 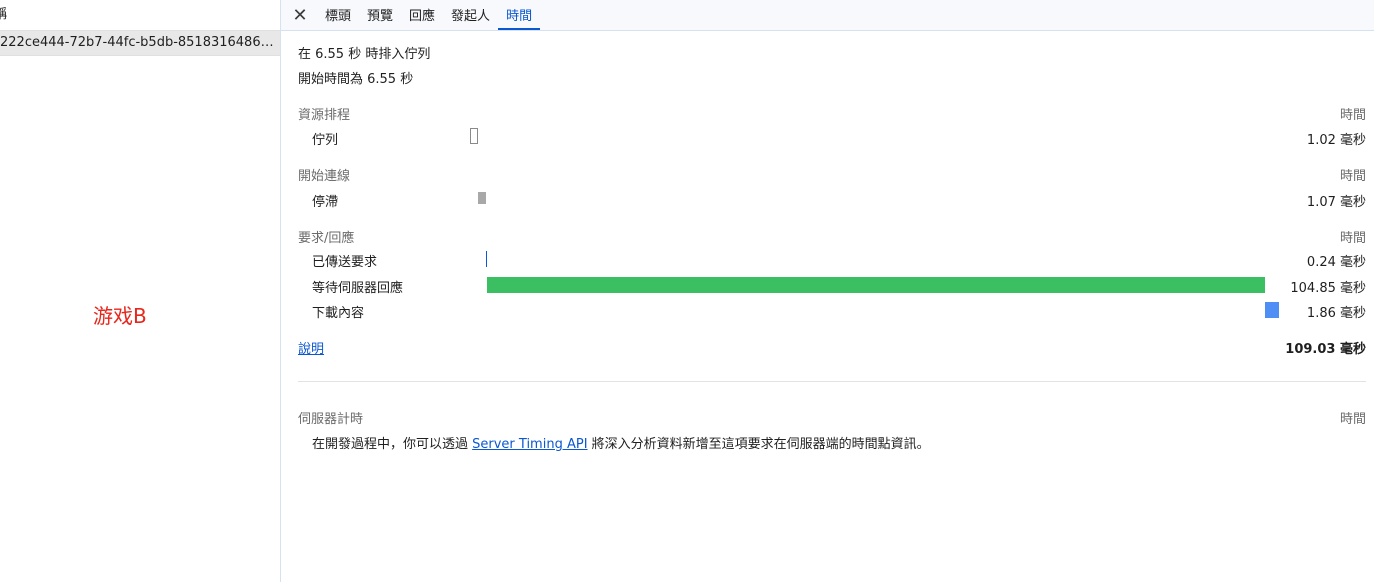 I want to click on bar-stalled, so click(x=482, y=198).